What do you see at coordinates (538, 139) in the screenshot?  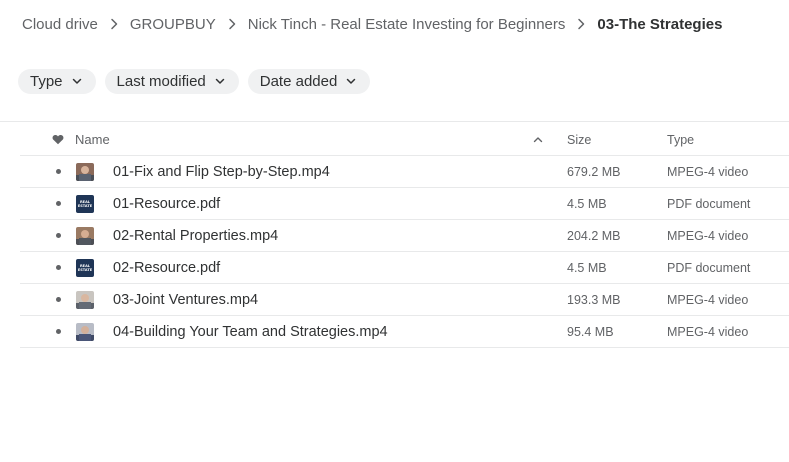 I see `chevron-up-icon` at bounding box center [538, 139].